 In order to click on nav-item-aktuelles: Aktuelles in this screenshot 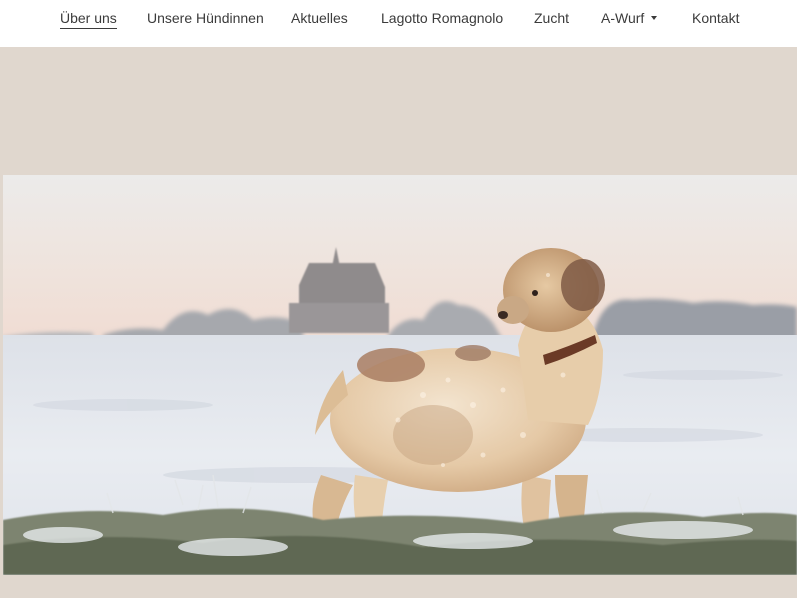, I will do `click(319, 18)`.